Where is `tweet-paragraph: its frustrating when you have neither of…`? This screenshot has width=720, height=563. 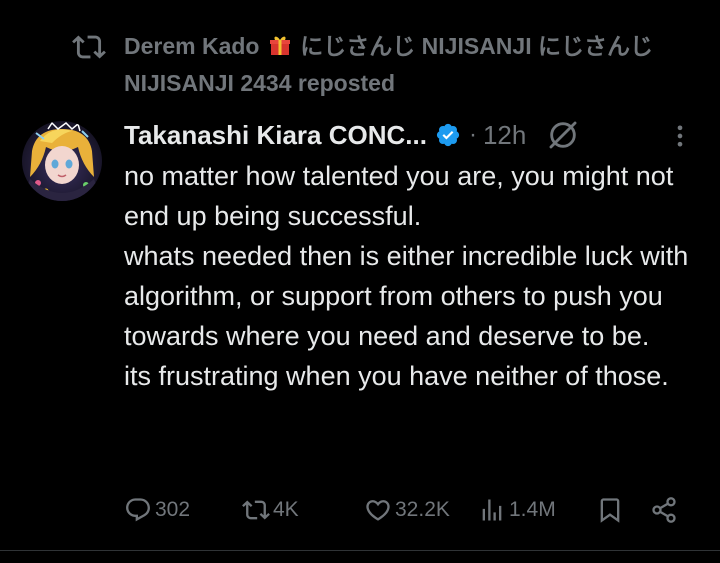
tweet-paragraph: its frustrating when you have neither of… is located at coordinates (396, 376).